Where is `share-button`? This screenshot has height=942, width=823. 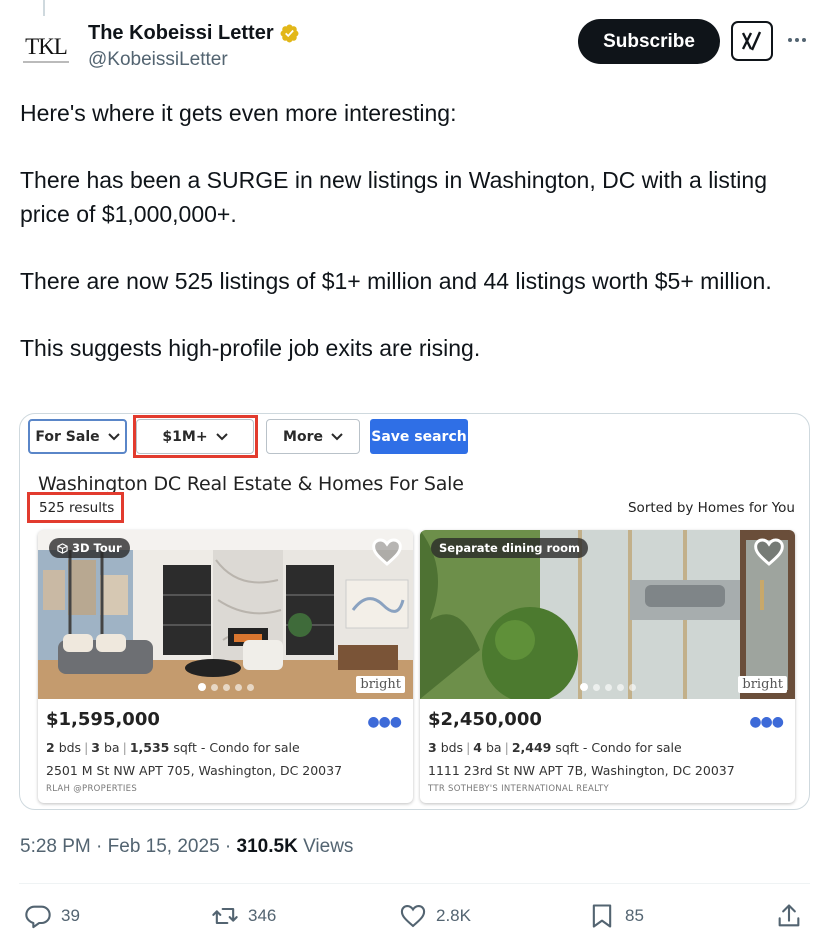
share-button is located at coordinates (789, 916).